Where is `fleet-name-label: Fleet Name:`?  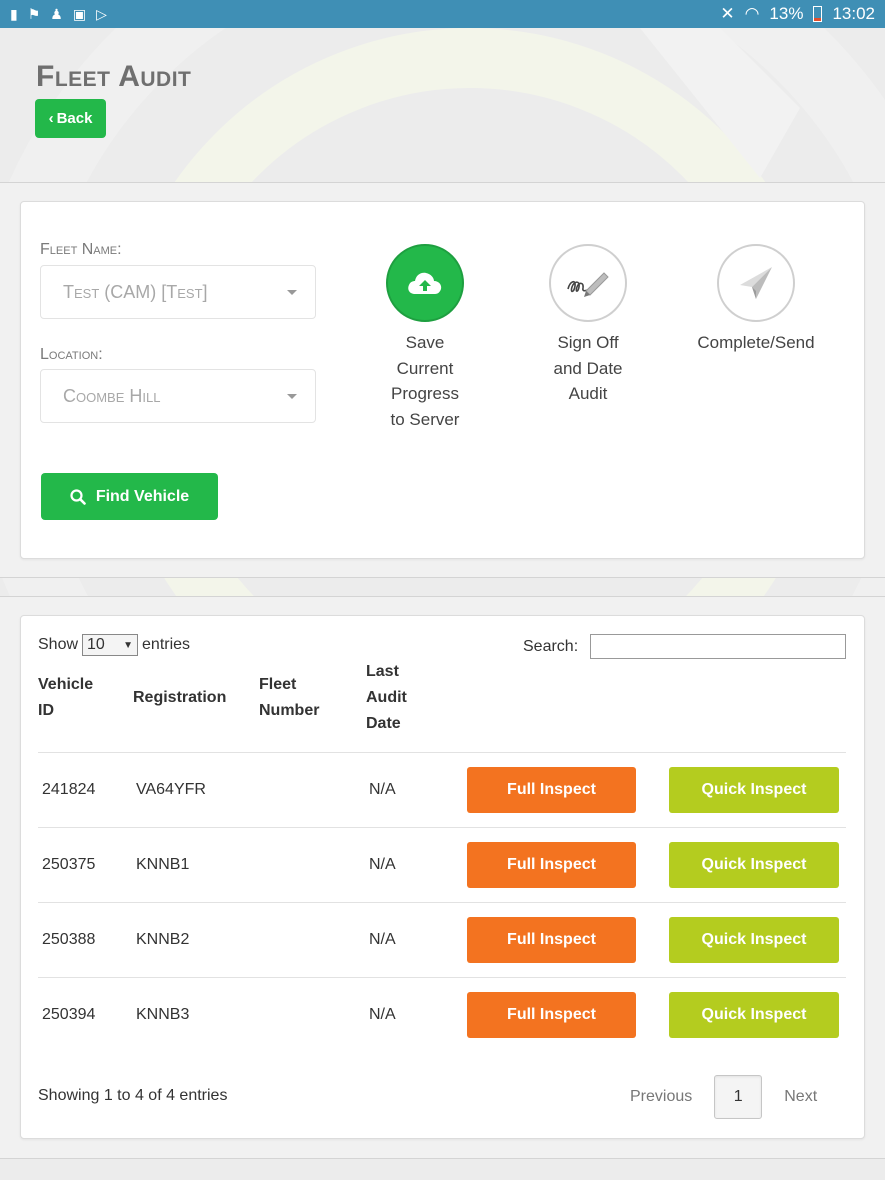 fleet-name-label: Fleet Name: is located at coordinates (81, 249).